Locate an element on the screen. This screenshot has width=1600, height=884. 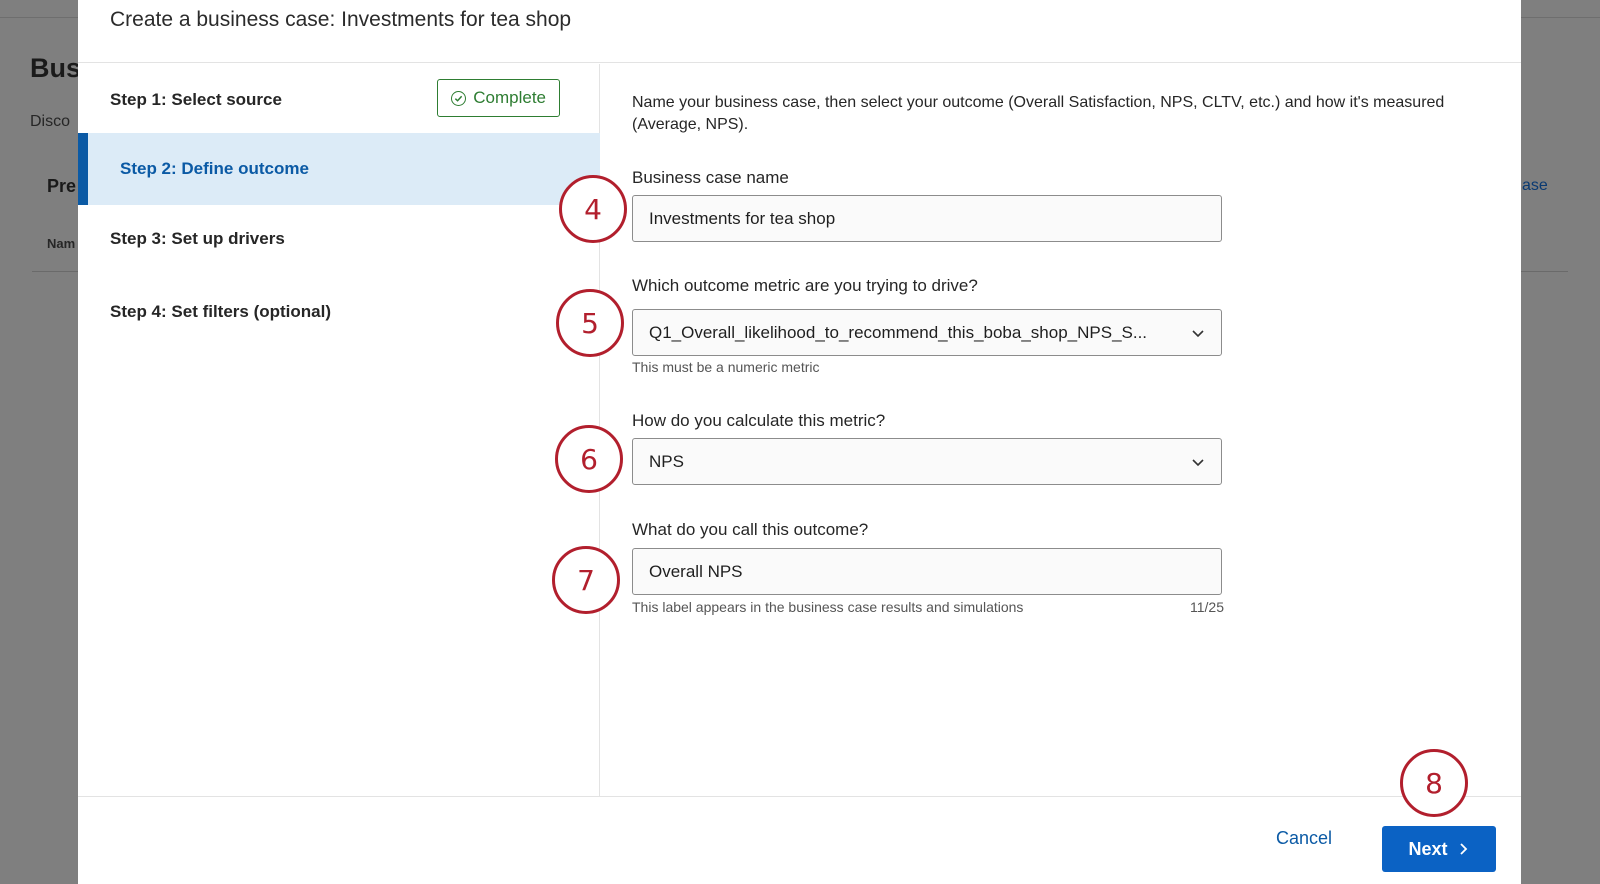
callout-6: 6 is located at coordinates (589, 459).